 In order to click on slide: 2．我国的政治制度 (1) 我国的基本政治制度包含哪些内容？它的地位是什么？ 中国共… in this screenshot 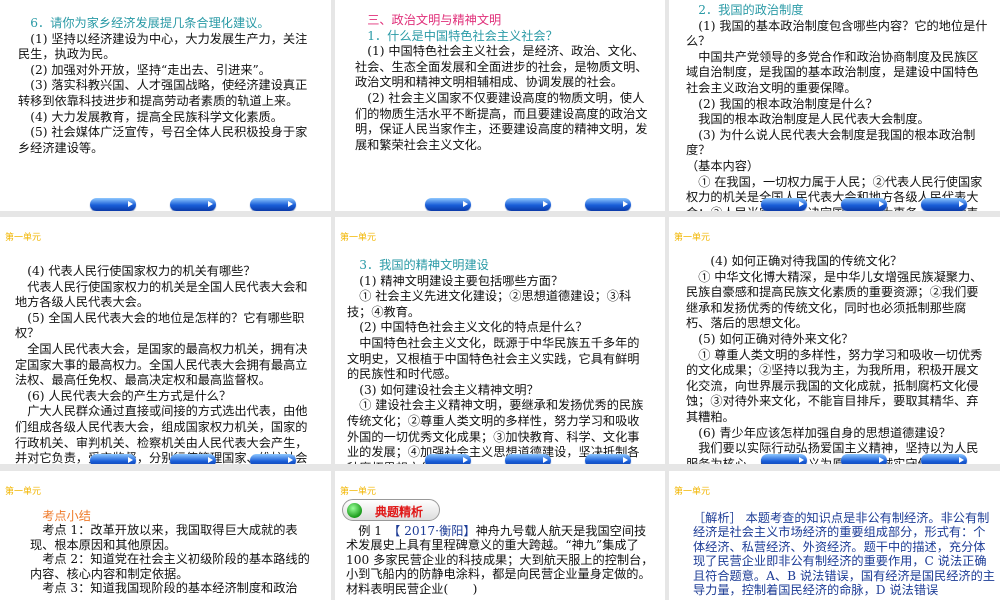, I will do `click(834, 105)`.